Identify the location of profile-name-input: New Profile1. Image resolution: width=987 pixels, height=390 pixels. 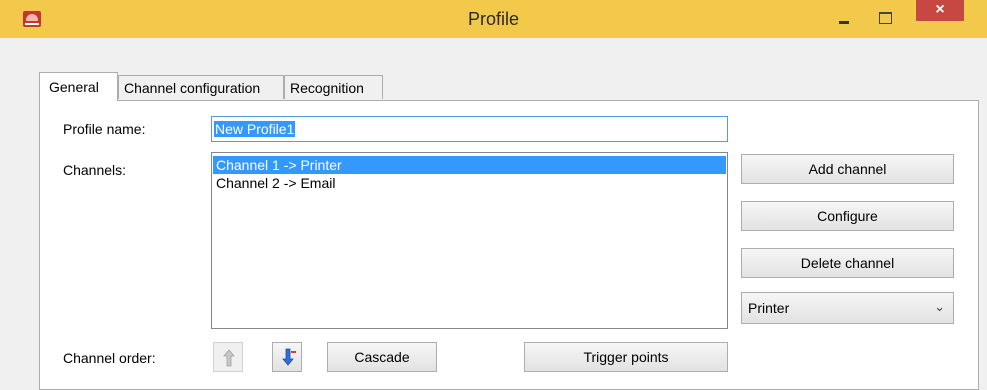
(469, 129).